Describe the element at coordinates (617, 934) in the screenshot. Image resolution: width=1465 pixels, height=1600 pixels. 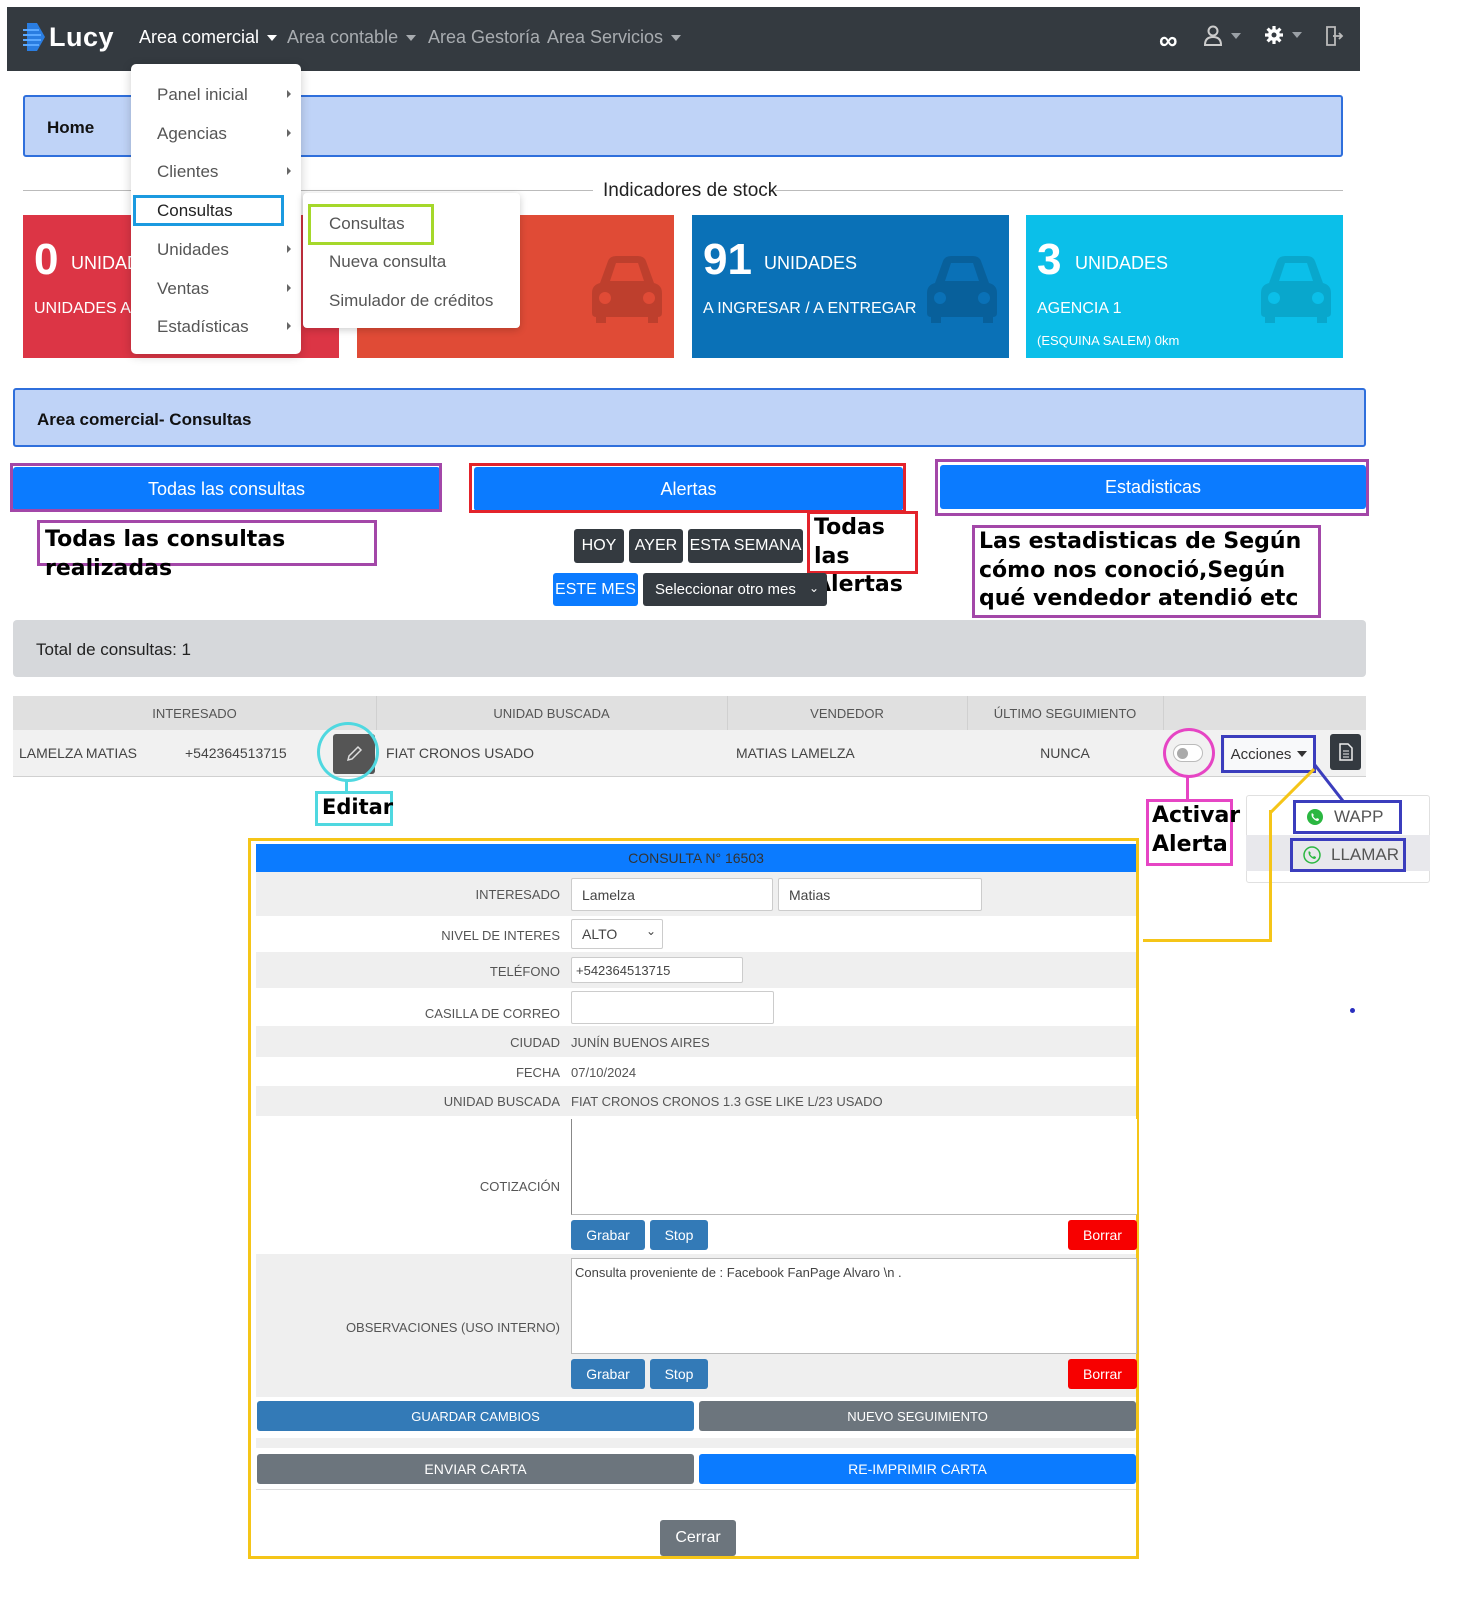
I see `nivel-select: ALTO ⌄` at that location.